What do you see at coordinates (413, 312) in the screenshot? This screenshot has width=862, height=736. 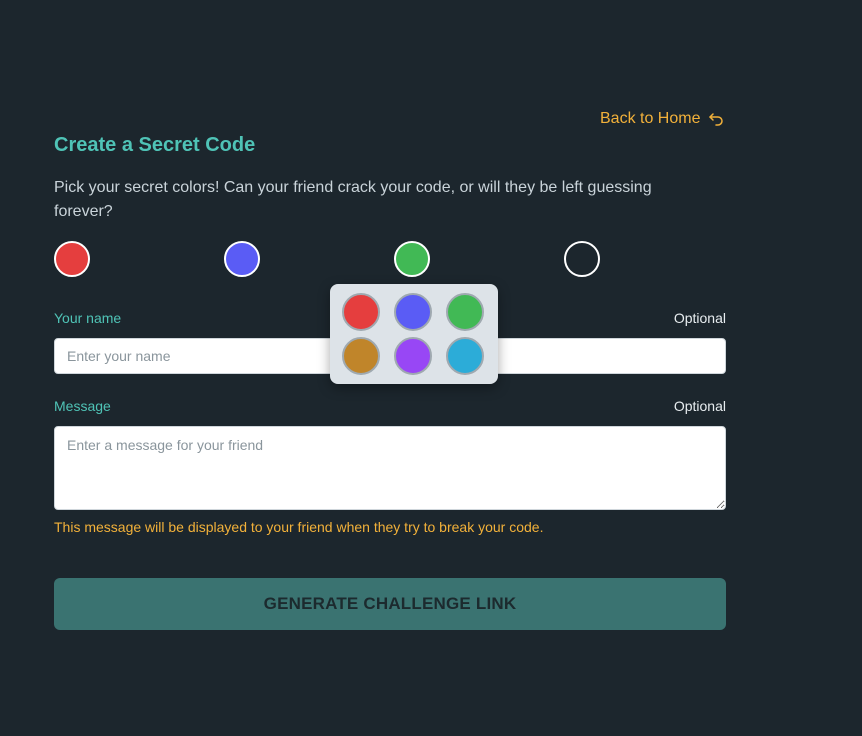 I see `color-option-blue` at bounding box center [413, 312].